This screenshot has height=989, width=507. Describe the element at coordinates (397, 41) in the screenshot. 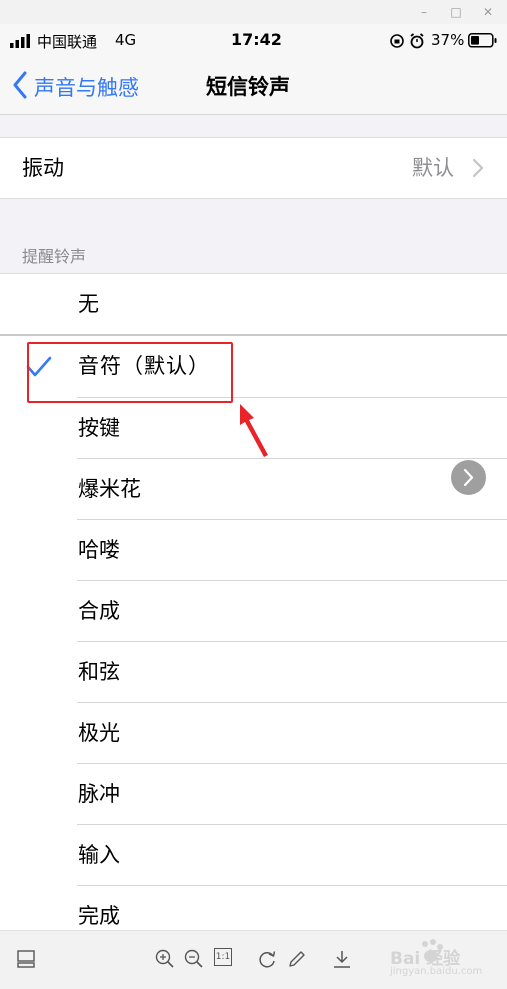

I see `rotation-lock-icon` at that location.